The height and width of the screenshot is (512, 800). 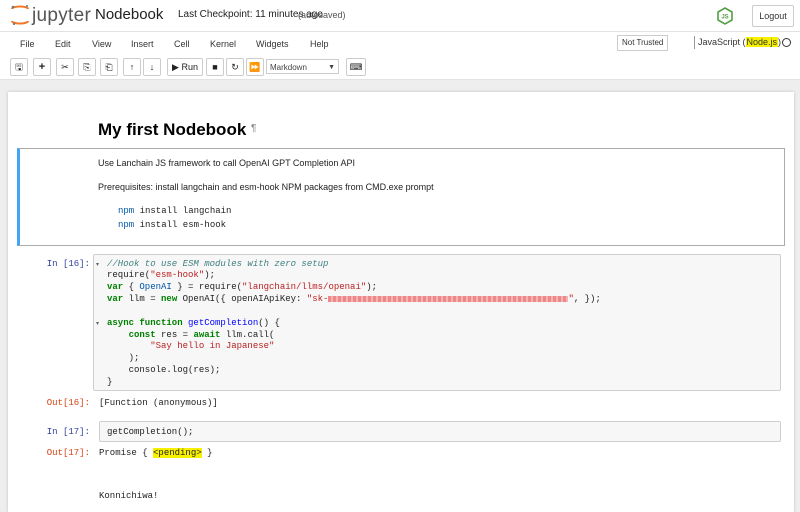 I want to click on move-up-icon: ↑, so click(x=132, y=67).